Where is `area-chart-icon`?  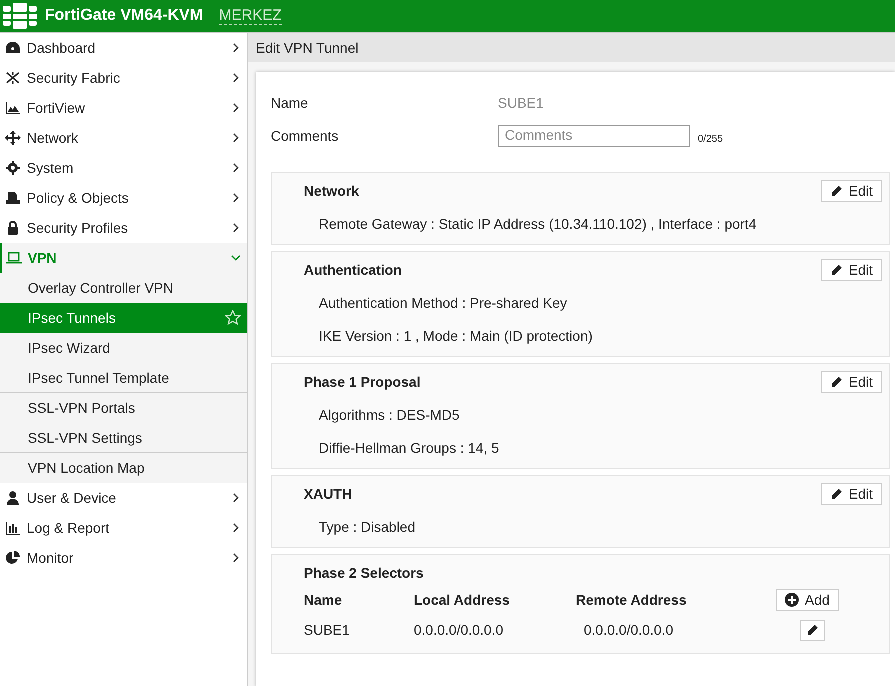
area-chart-icon is located at coordinates (13, 108).